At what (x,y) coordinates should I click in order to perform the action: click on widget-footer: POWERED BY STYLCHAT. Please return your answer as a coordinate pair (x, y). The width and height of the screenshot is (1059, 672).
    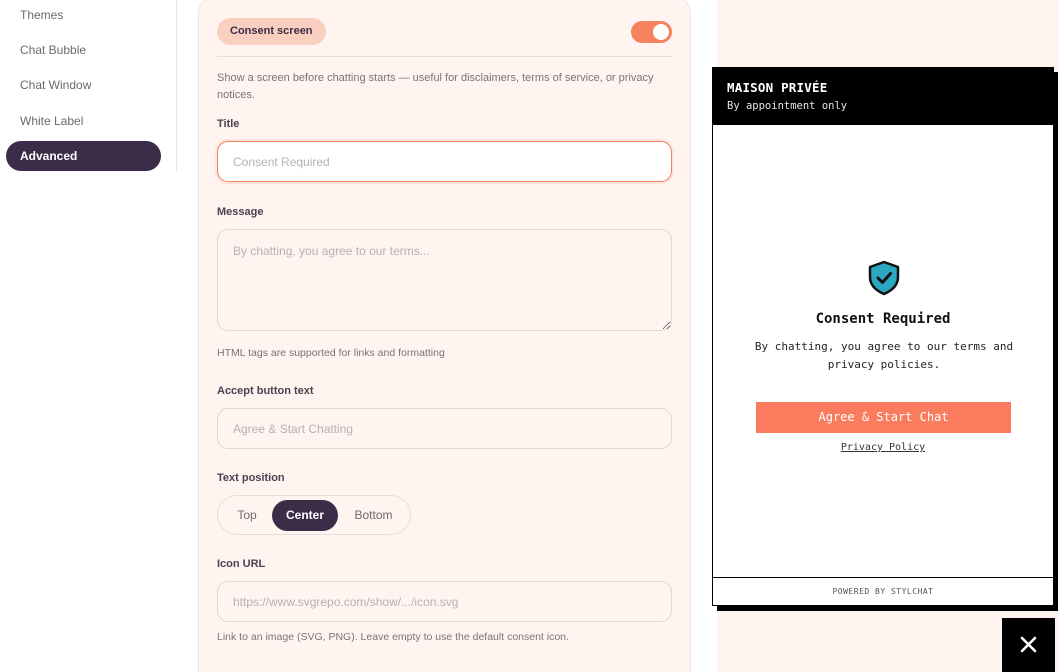
    Looking at the image, I should click on (883, 591).